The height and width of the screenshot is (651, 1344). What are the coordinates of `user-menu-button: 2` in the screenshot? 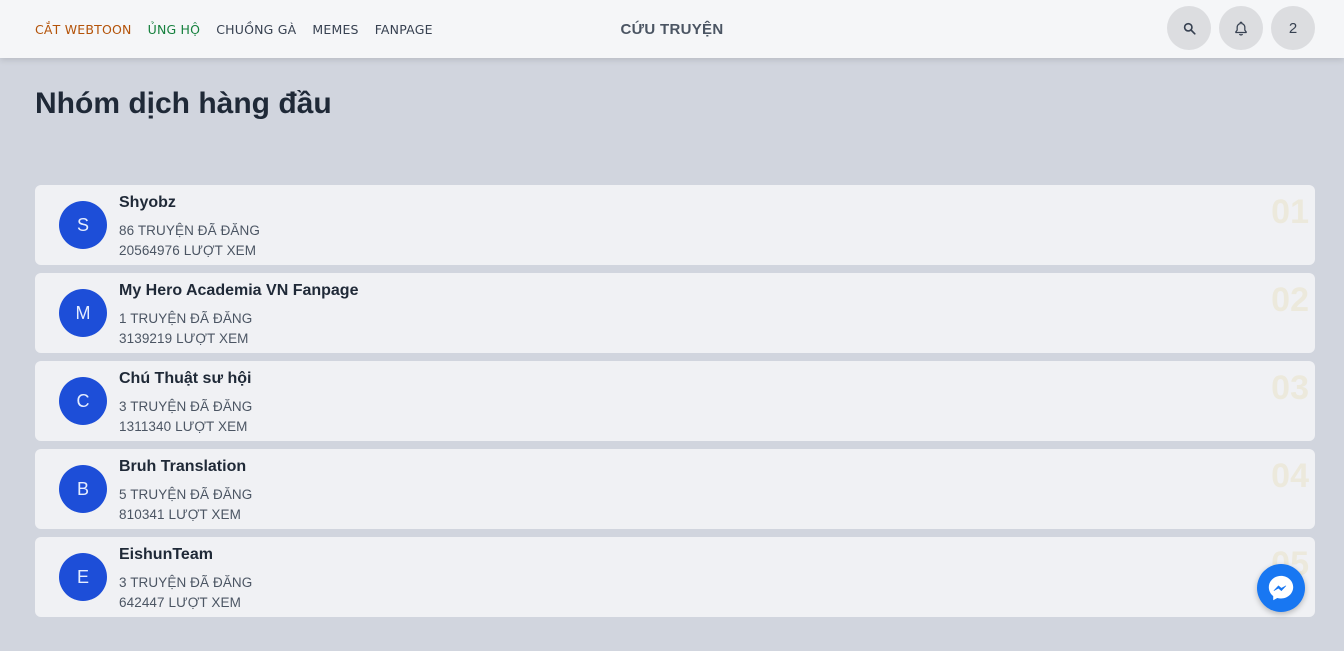 It's located at (1293, 28).